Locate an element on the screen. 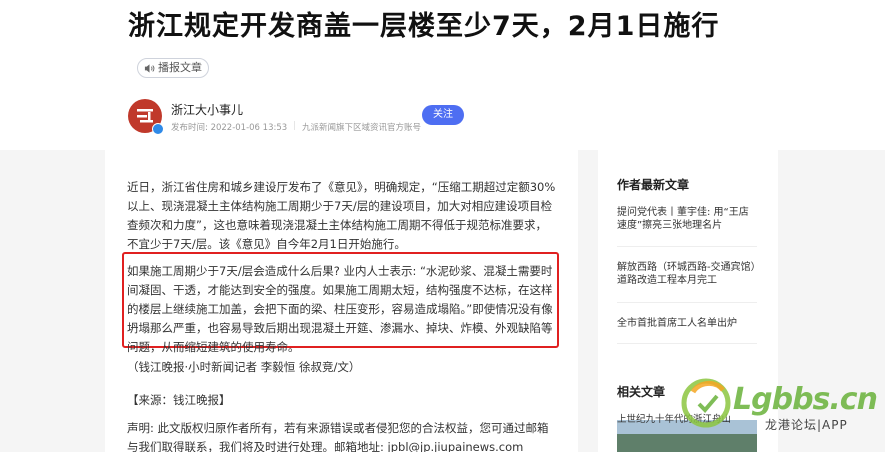  paragraph-source: 【来源：钱江晚报】 is located at coordinates (179, 400).